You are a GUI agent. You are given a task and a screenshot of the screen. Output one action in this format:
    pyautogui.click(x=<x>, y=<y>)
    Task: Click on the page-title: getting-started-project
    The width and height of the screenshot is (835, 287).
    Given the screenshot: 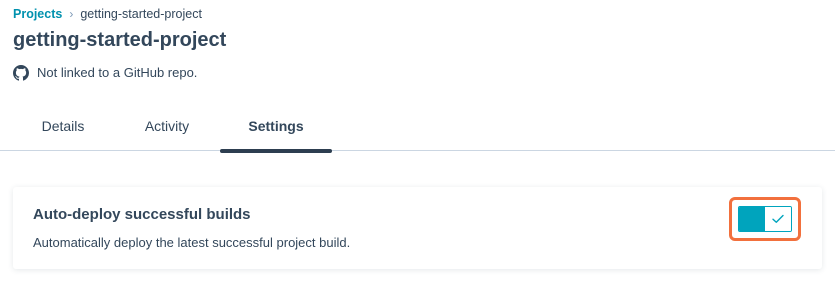 What is the action you would take?
    pyautogui.click(x=120, y=40)
    